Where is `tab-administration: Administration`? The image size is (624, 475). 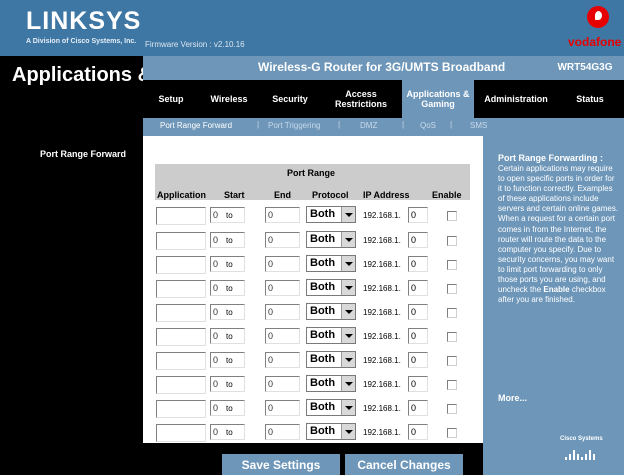
tab-administration: Administration is located at coordinates (516, 99).